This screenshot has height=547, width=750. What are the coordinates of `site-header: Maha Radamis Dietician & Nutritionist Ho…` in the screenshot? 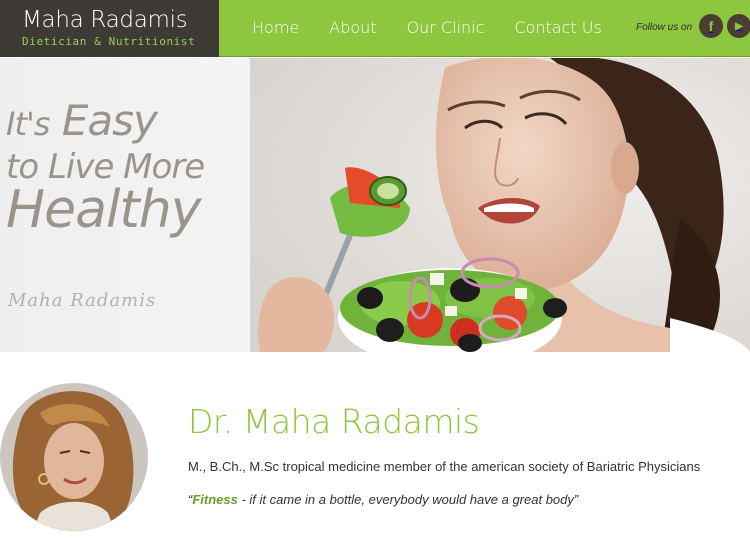 It's located at (375, 28).